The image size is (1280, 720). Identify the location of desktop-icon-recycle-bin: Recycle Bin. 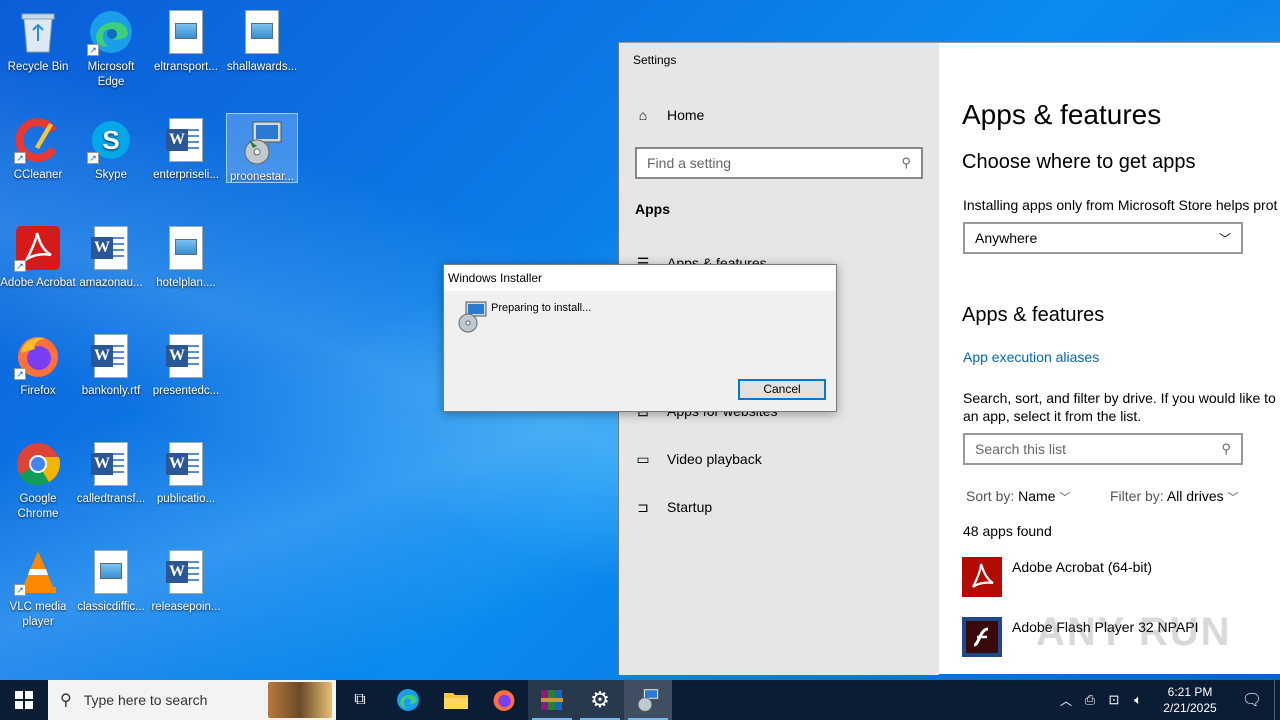
(38, 52).